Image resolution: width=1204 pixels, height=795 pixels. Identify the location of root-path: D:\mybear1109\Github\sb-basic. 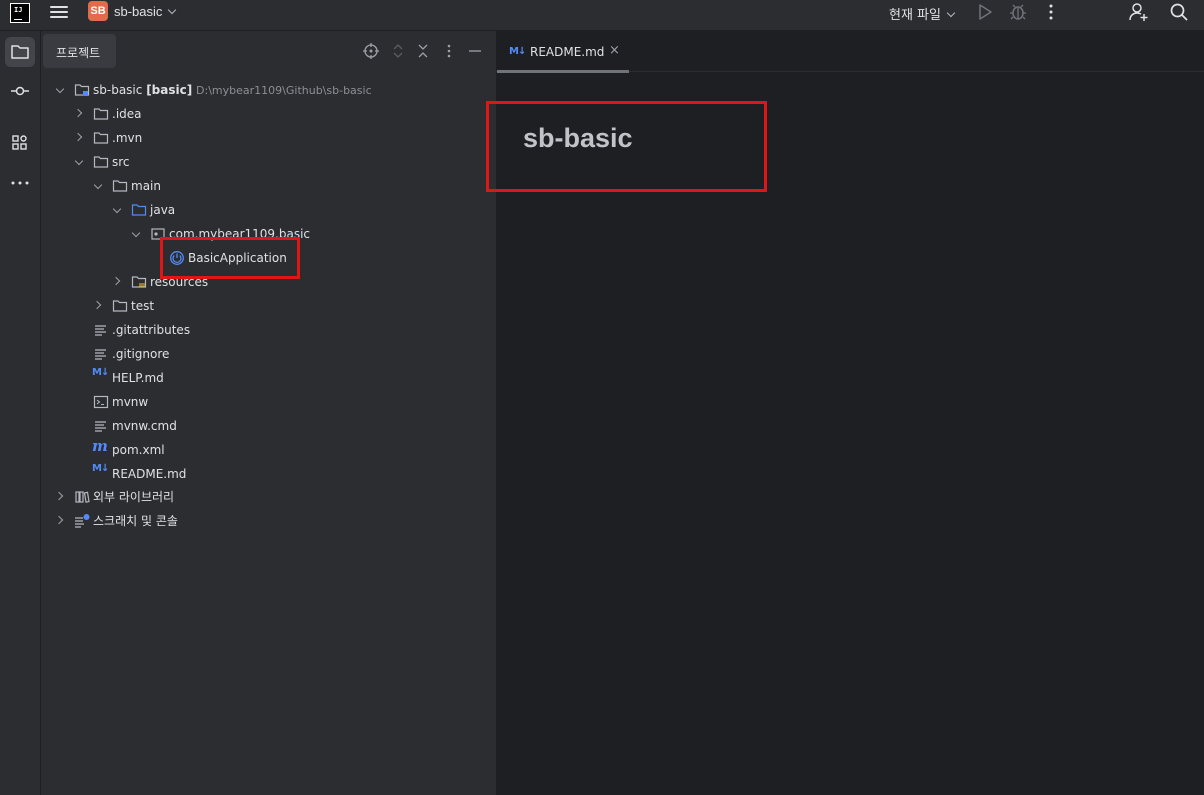
(284, 90).